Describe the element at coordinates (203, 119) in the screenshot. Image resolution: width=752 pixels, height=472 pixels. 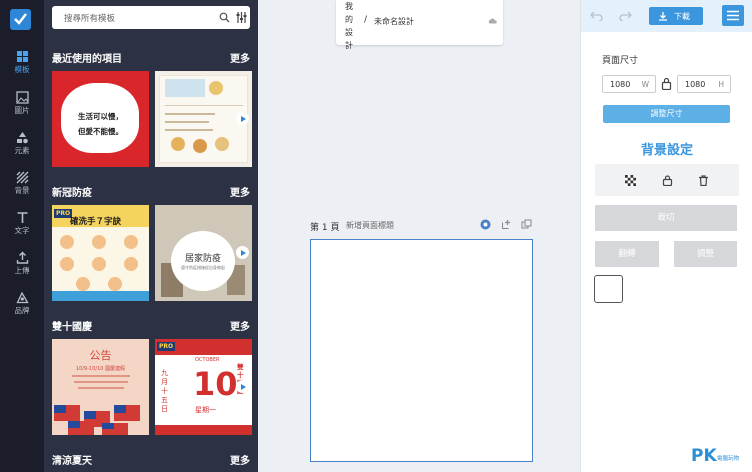
I see `template-thumbnail` at that location.